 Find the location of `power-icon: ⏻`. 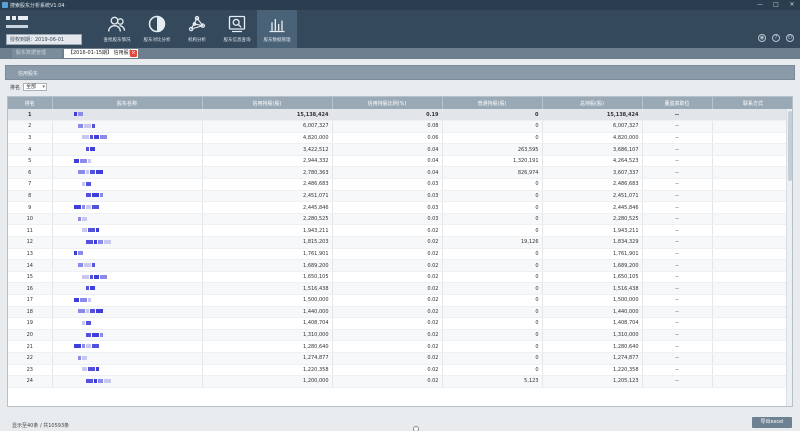

power-icon: ⏻ is located at coordinates (790, 38).